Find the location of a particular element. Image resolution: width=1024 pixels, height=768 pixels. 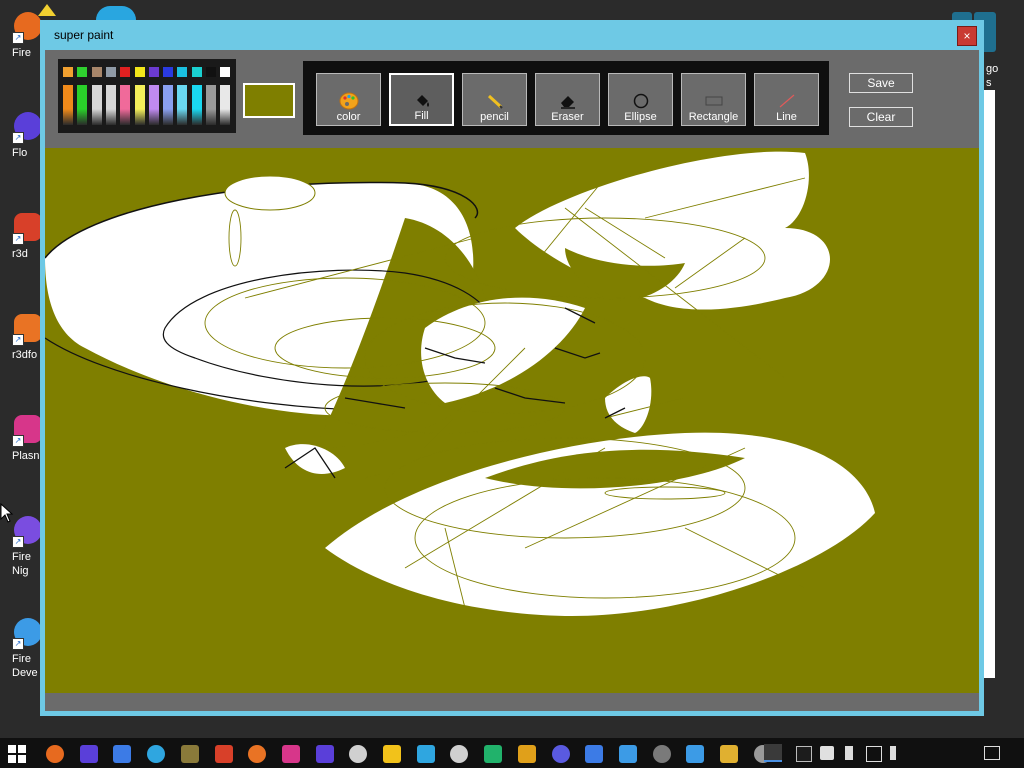

floorp-icon: ↗ is located at coordinates (27, 128).